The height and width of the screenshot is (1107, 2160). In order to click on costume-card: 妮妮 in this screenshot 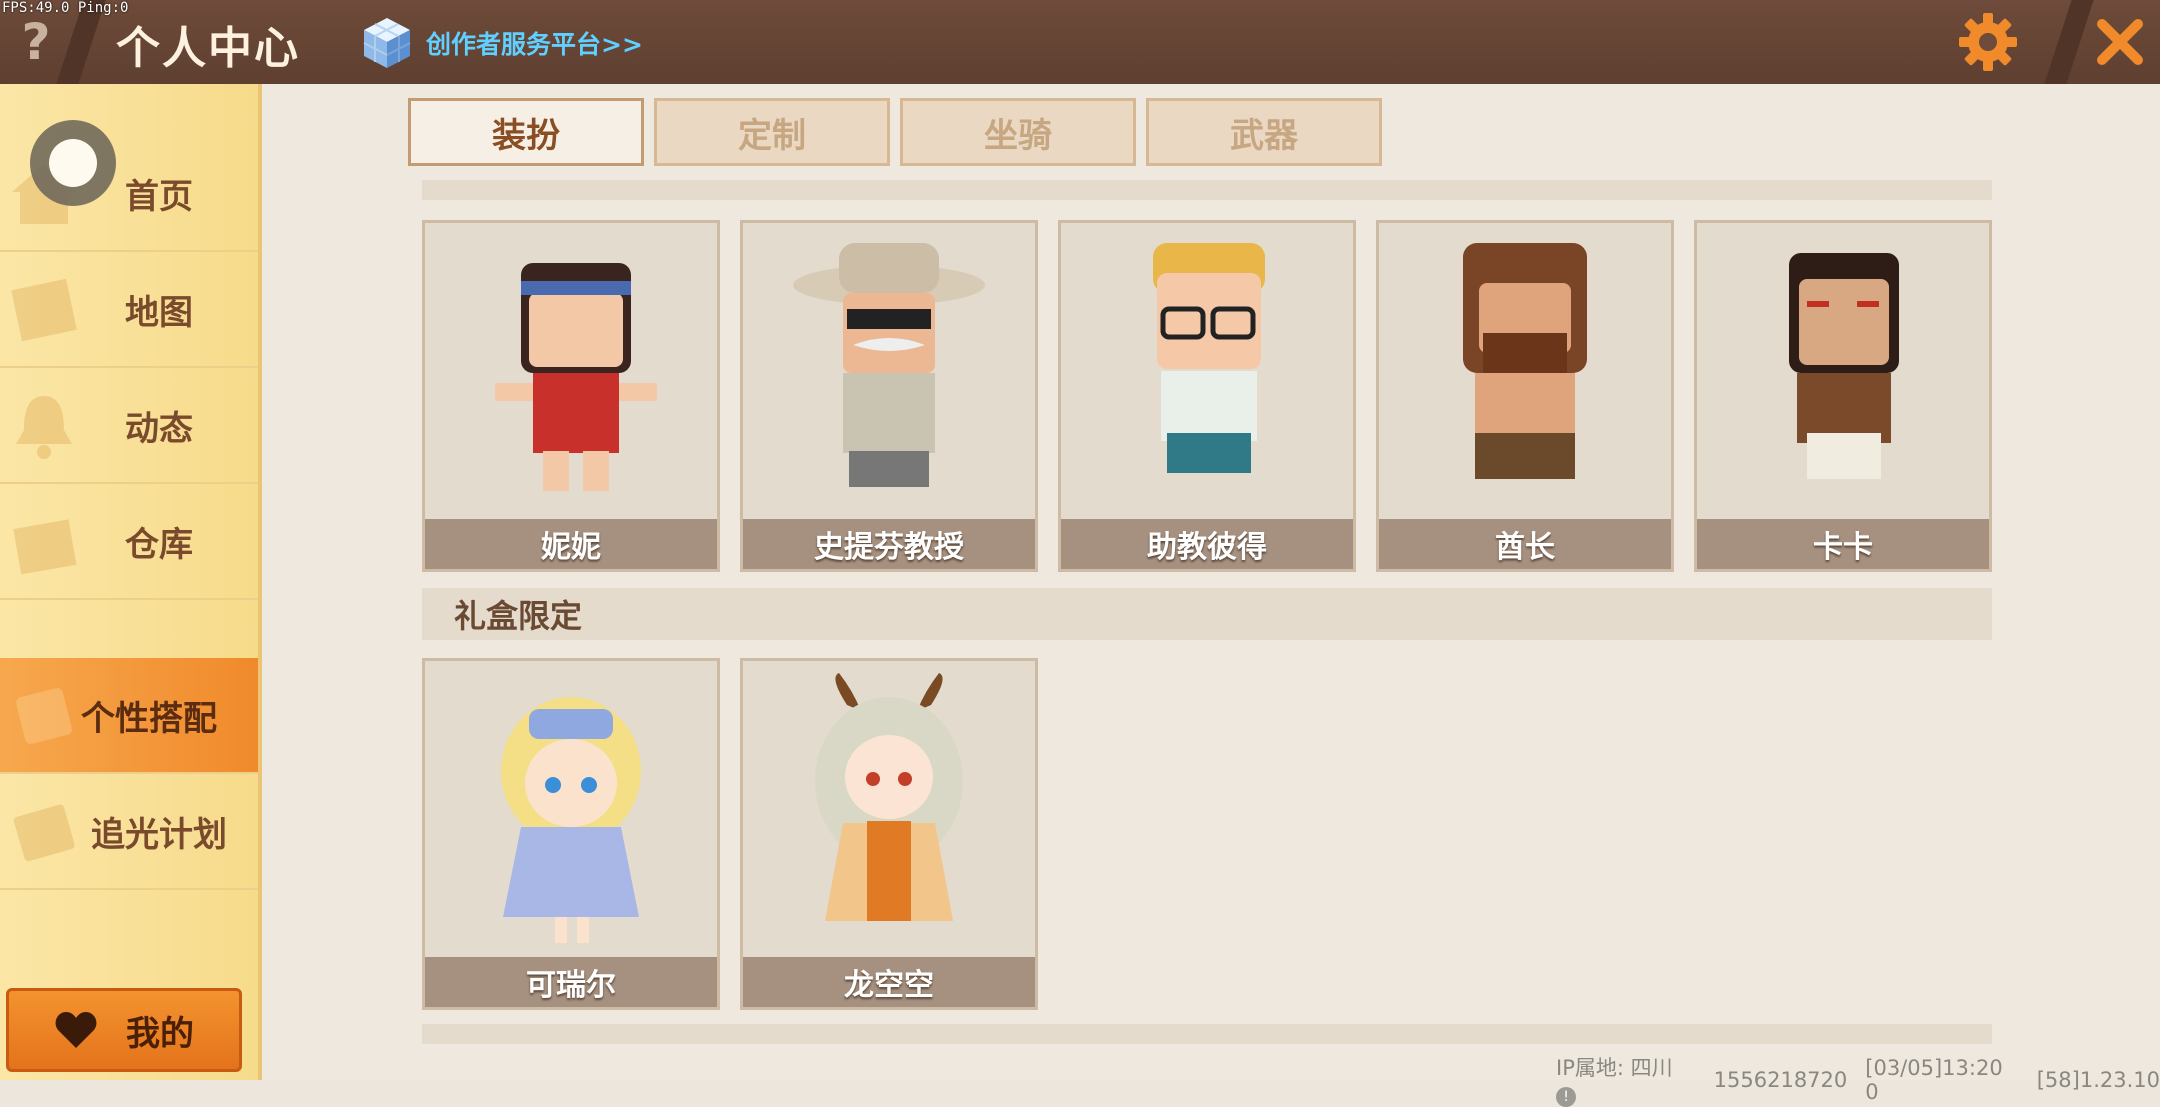, I will do `click(571, 396)`.